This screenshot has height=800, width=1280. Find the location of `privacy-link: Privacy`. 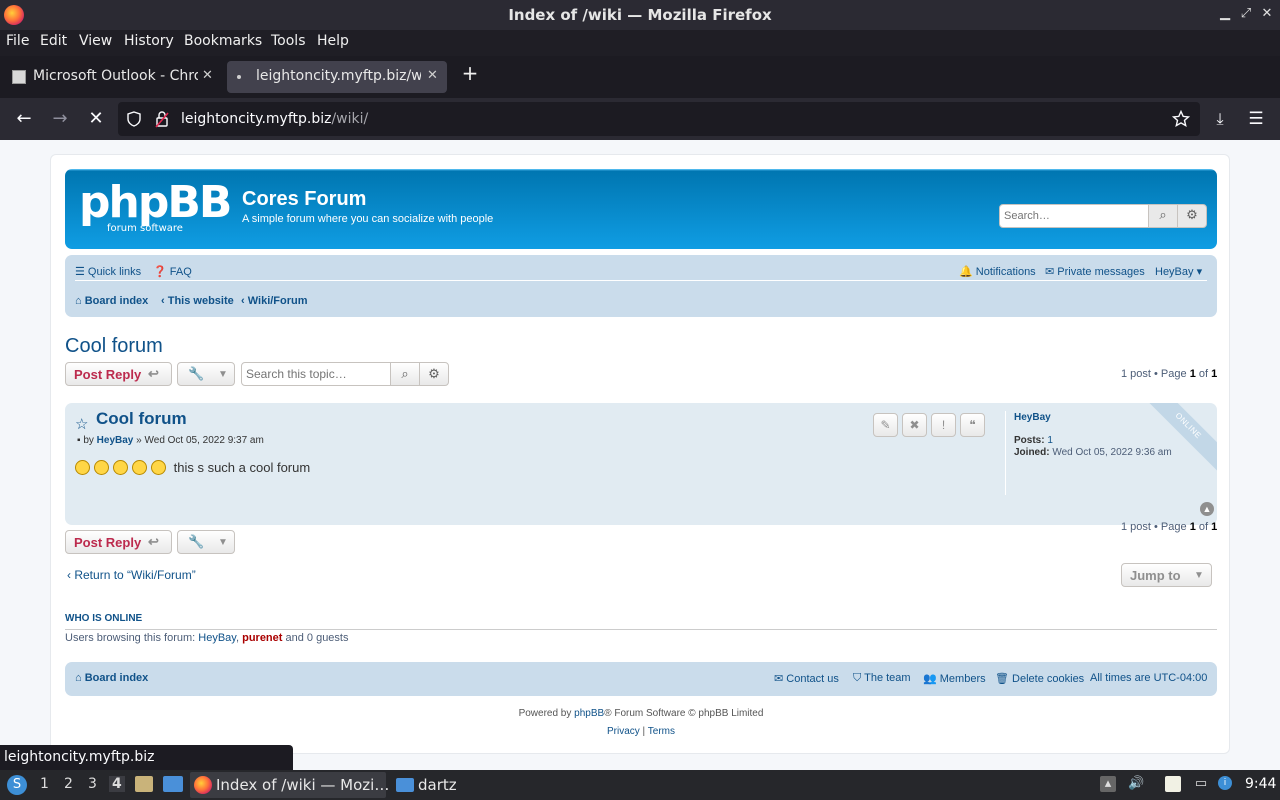

privacy-link: Privacy is located at coordinates (623, 731).